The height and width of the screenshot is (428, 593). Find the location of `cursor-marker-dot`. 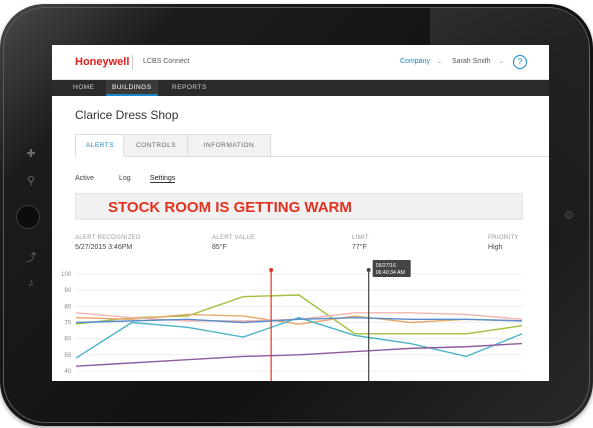

cursor-marker-dot is located at coordinates (368, 270).